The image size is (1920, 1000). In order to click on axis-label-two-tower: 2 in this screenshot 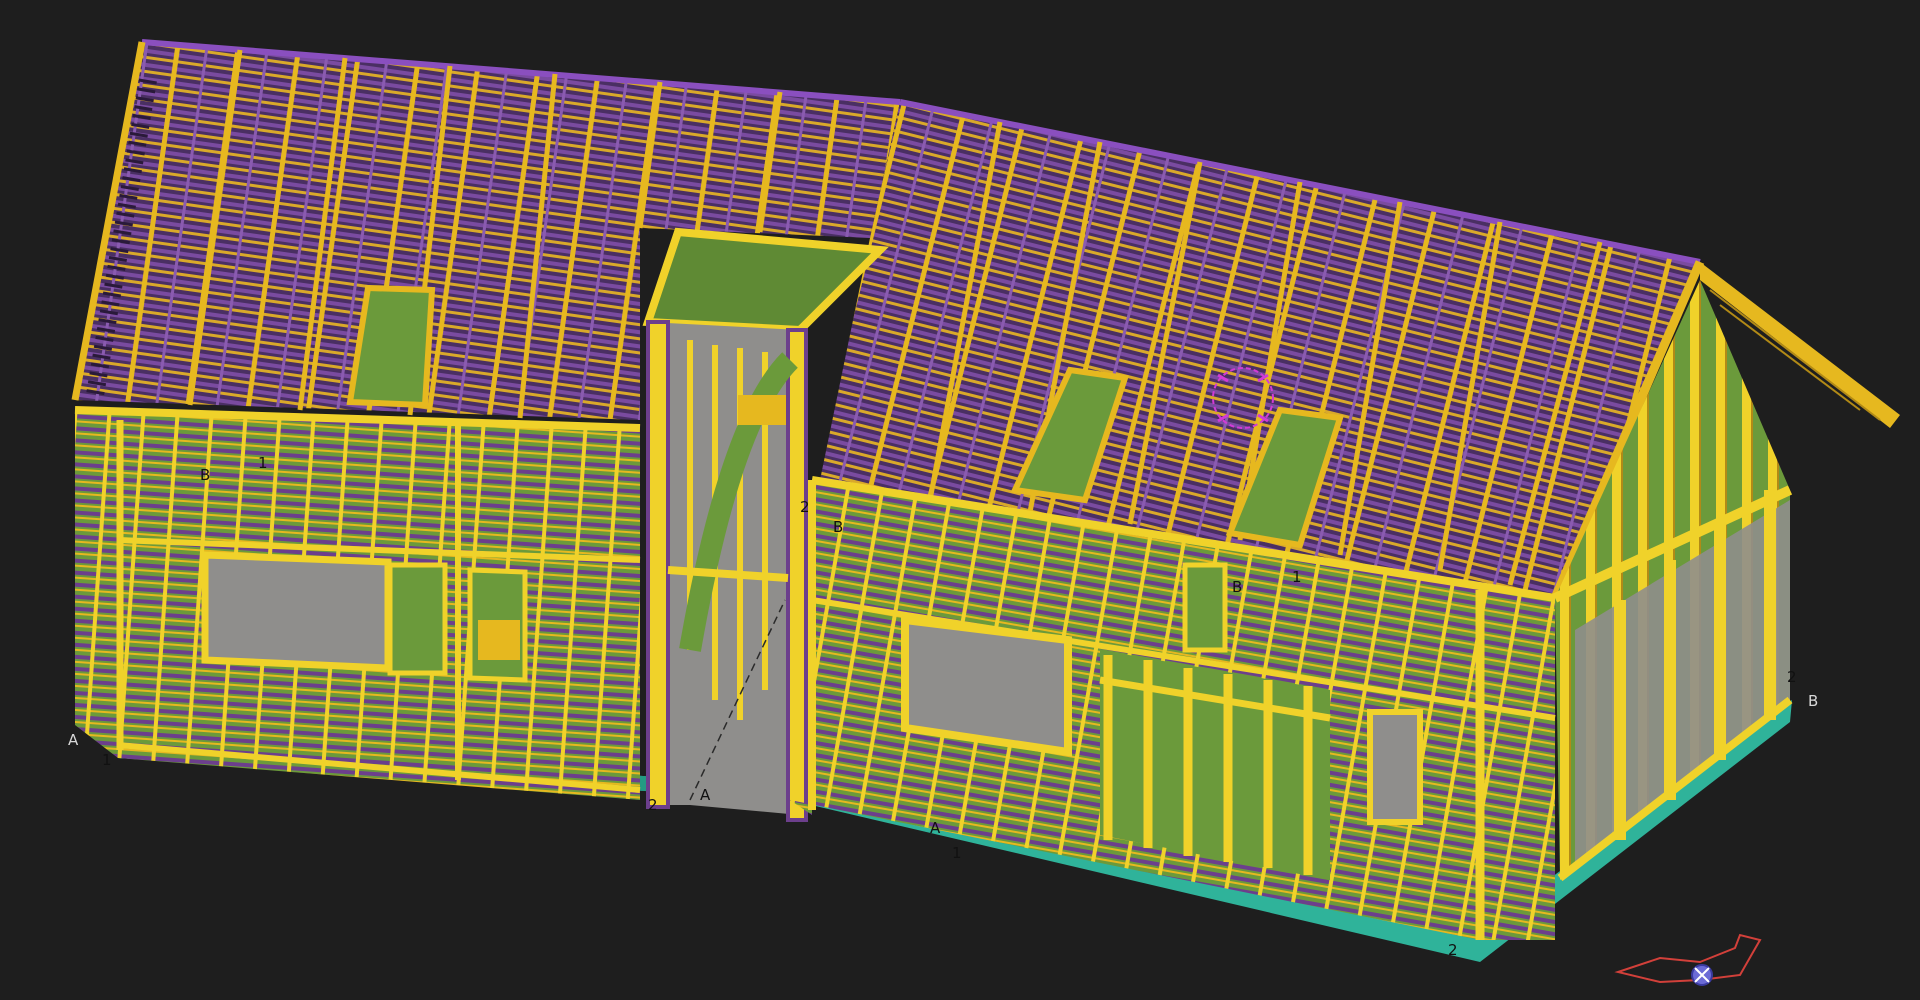, I will do `click(805, 507)`.